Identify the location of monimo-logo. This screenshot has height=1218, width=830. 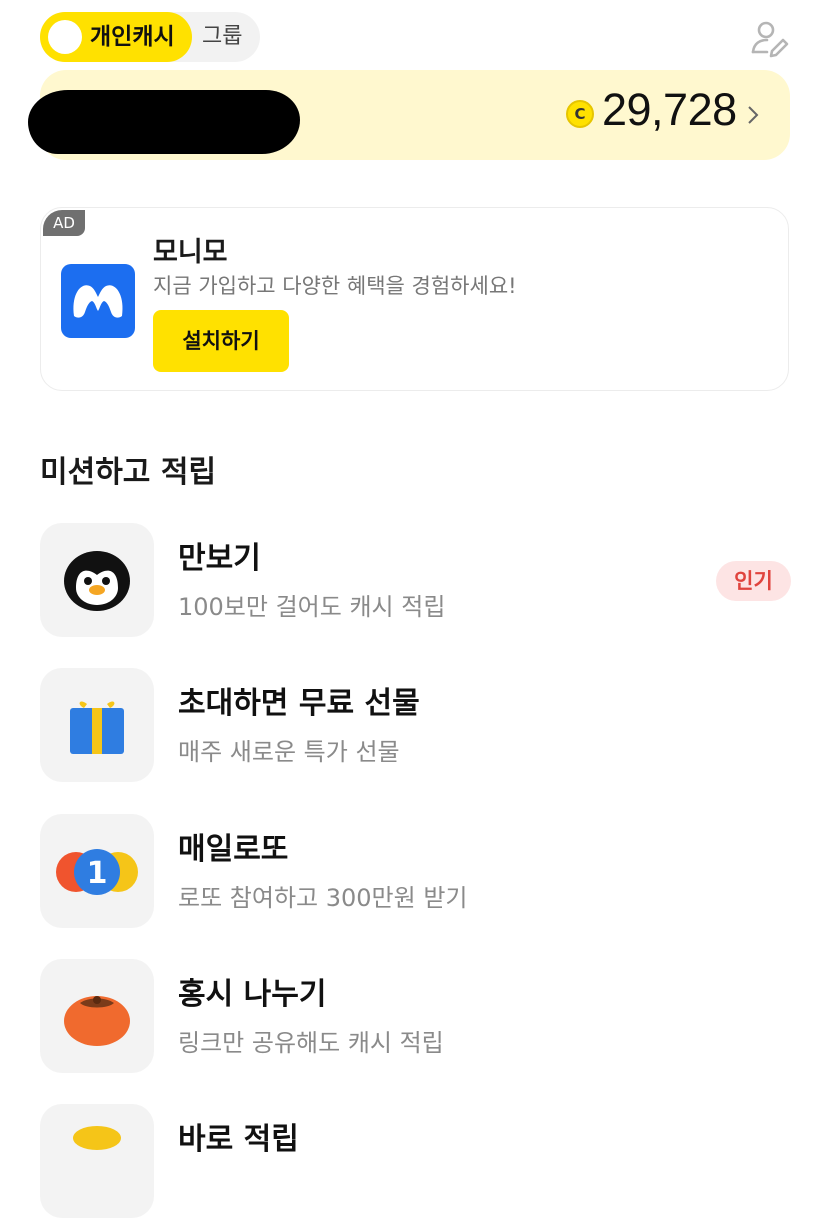
(98, 301).